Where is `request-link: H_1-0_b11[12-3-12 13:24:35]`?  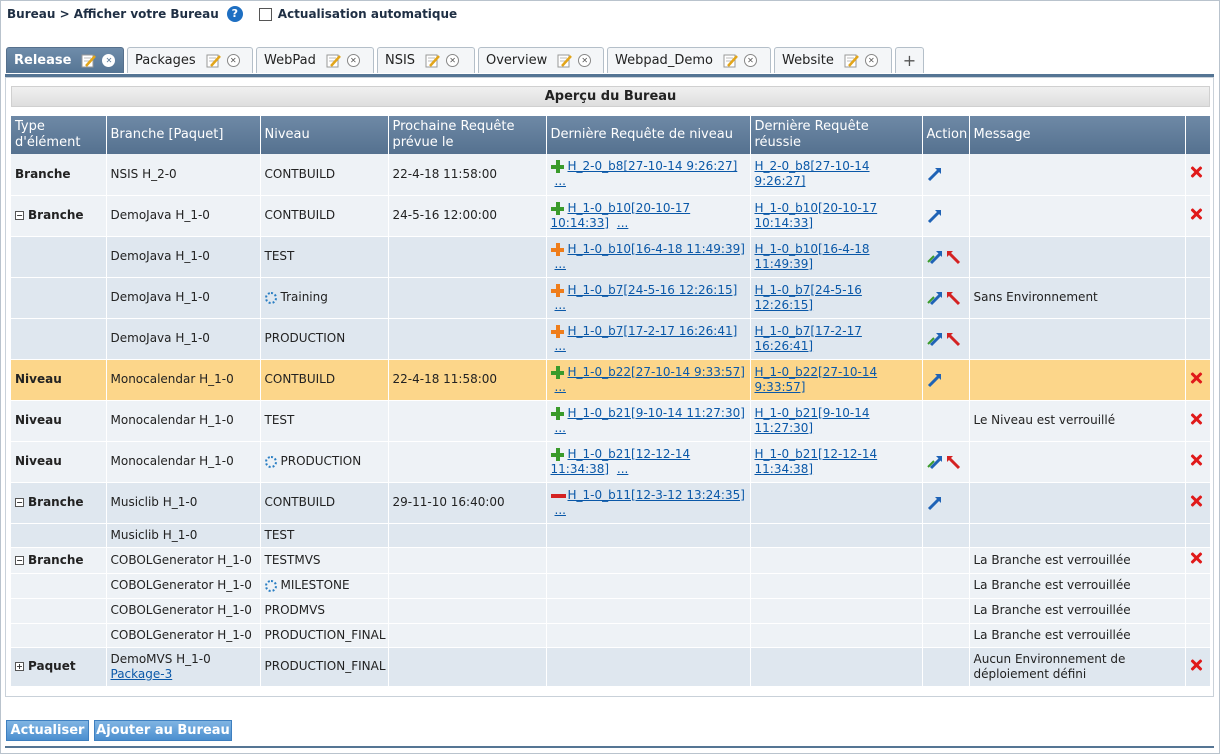
request-link: H_1-0_b11[12-3-12 13:24:35] is located at coordinates (656, 495).